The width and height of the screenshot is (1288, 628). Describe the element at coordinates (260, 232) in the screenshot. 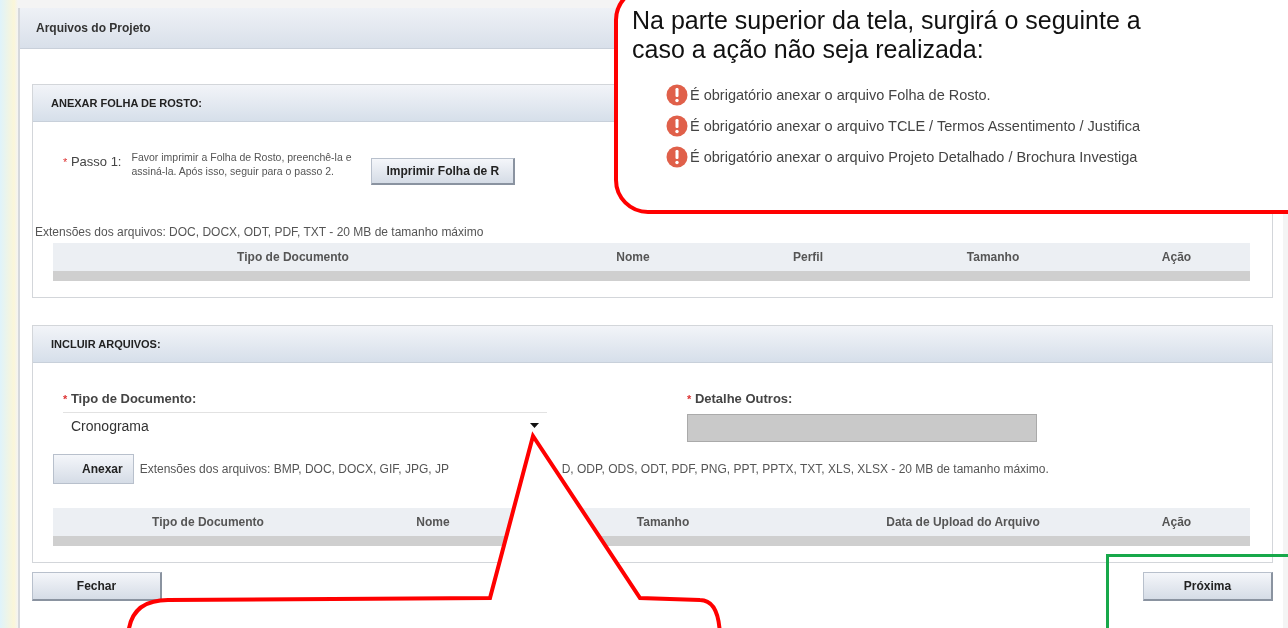

I see `file-extensions-note: Extensões dos arquivos: DOC, DOCX, ODT, PDF, TXT - 20 MB de tamanho máximo` at that location.